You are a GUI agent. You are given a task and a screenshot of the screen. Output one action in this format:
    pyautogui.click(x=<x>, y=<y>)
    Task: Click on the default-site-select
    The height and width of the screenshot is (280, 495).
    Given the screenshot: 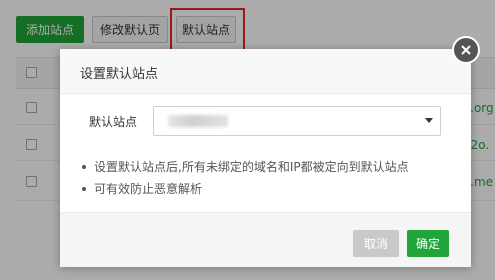 What is the action you would take?
    pyautogui.click(x=297, y=121)
    